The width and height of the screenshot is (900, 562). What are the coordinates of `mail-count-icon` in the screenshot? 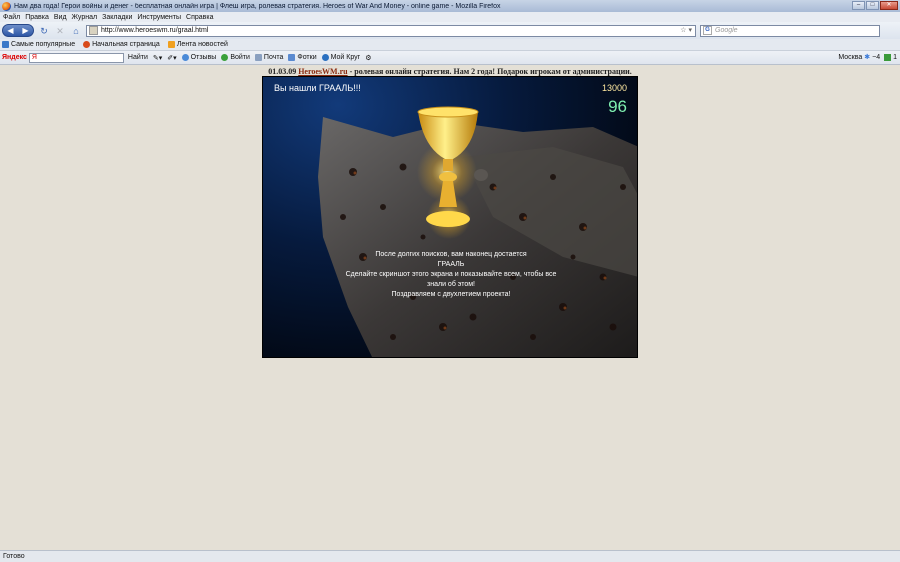 It's located at (888, 57).